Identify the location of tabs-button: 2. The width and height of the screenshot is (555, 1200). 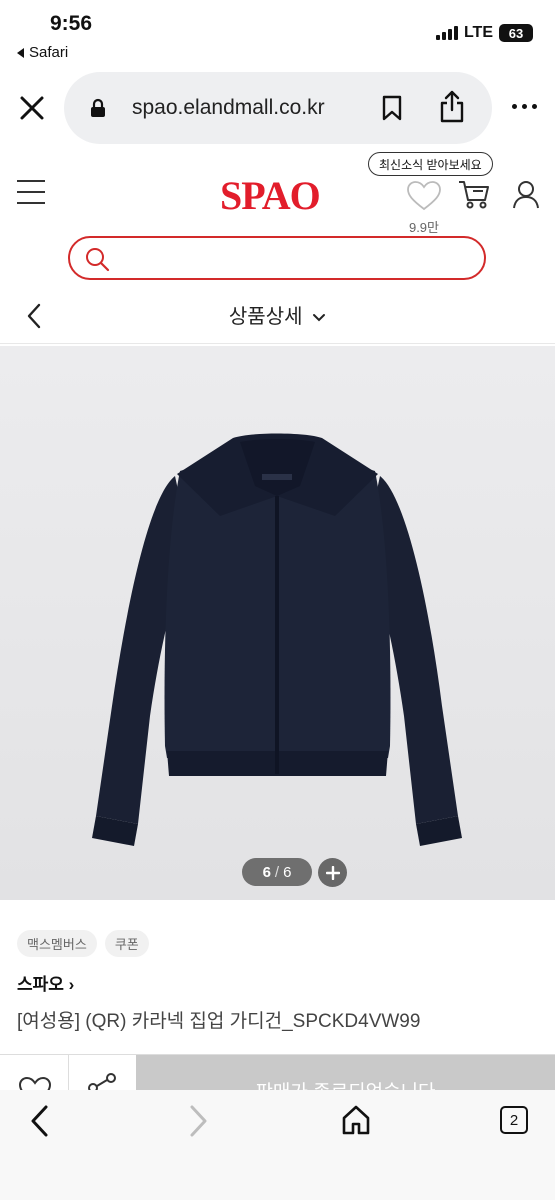
(514, 1120).